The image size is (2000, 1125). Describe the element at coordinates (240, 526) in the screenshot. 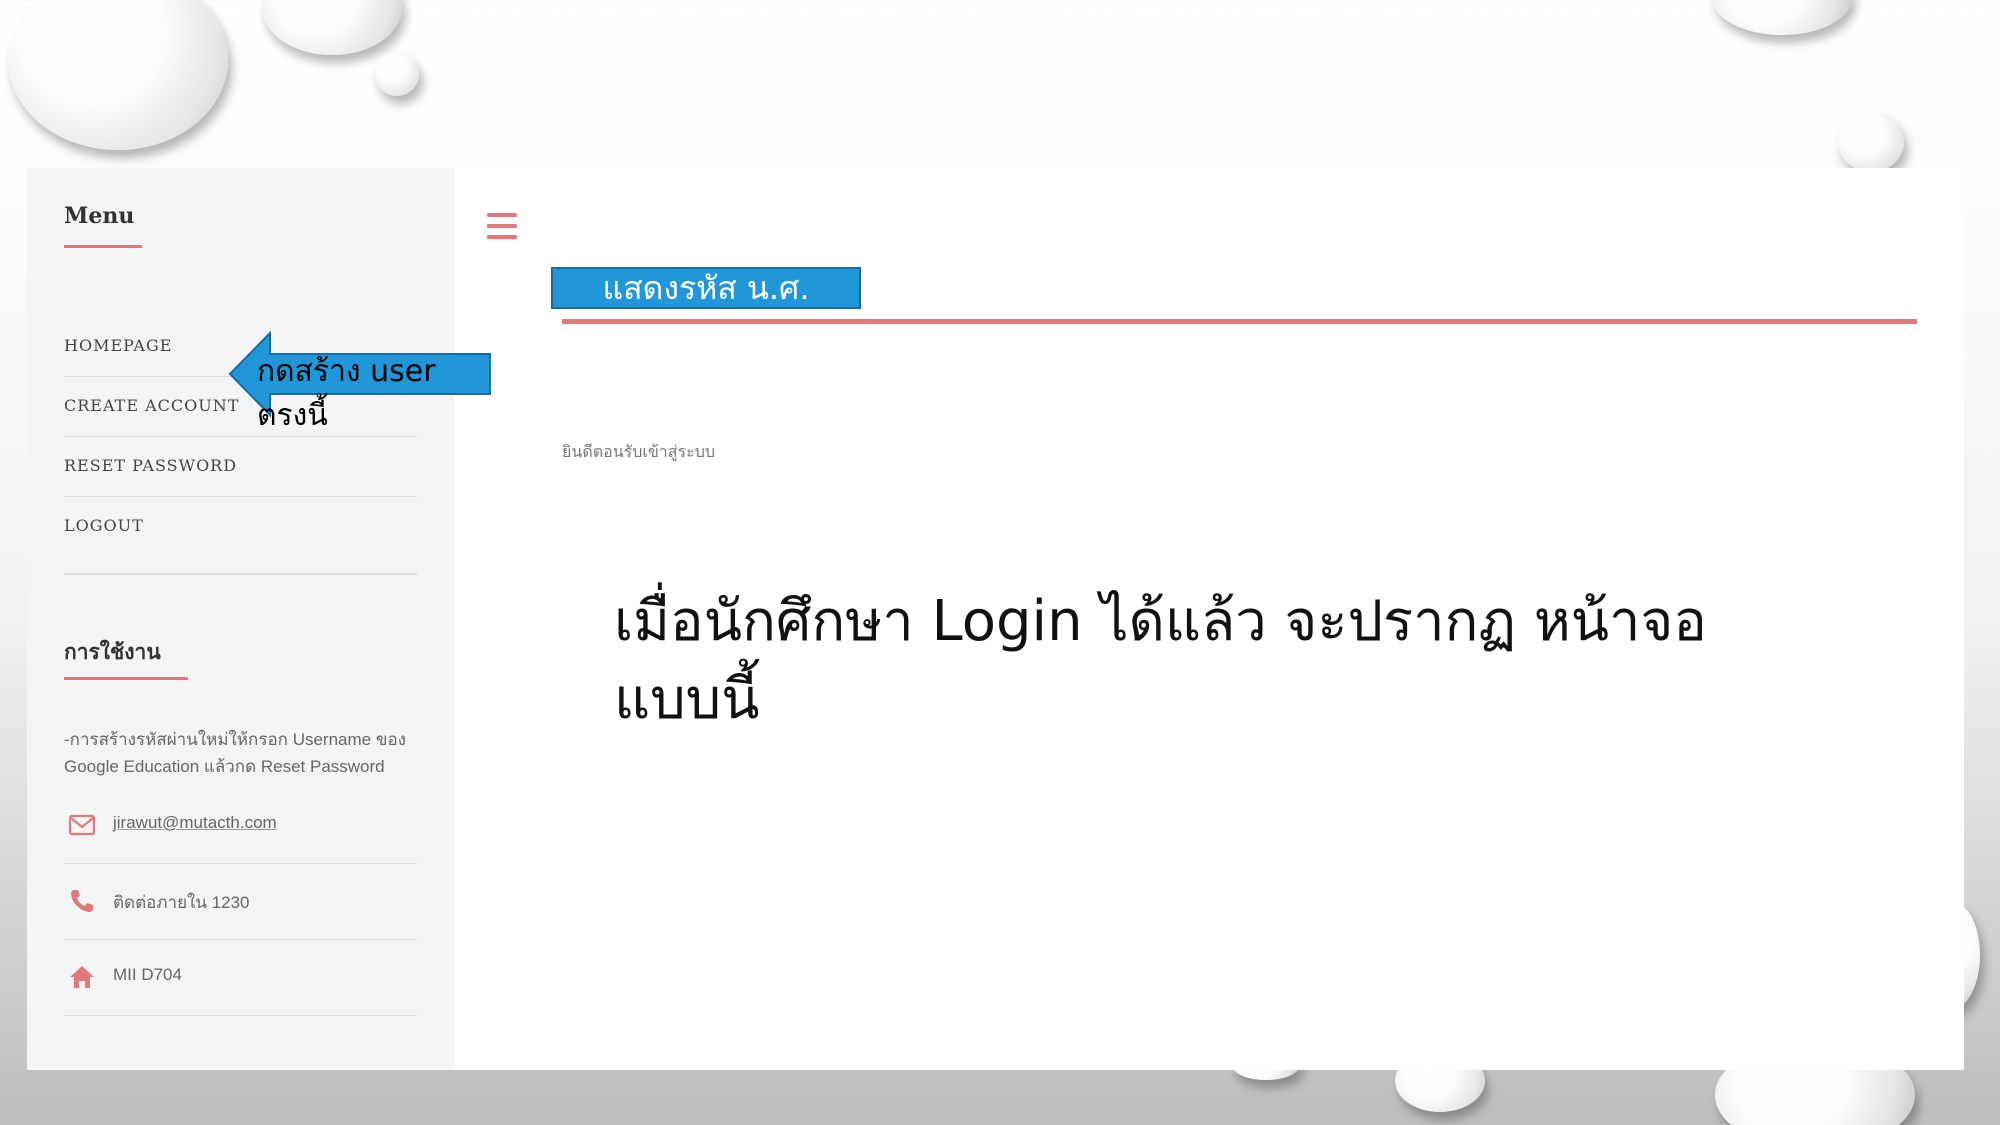

I see `sidebar-item-logout: LOGOUT` at that location.